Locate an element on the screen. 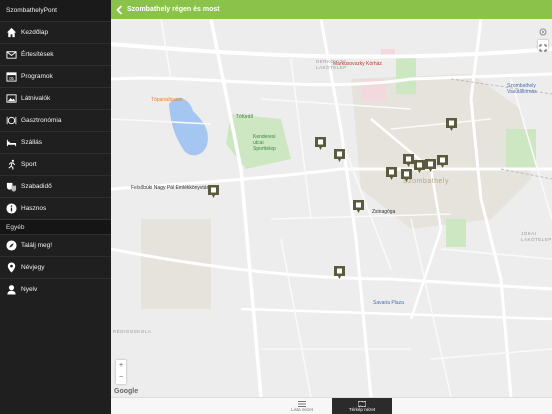 Image resolution: width=552 pixels, height=414 pixels. expand-icon is located at coordinates (543, 48).